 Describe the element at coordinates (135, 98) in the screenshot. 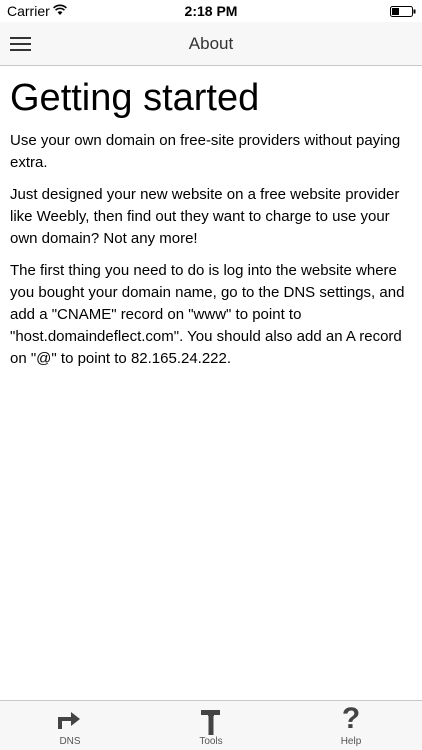

I see `page-heading: Getting started` at that location.